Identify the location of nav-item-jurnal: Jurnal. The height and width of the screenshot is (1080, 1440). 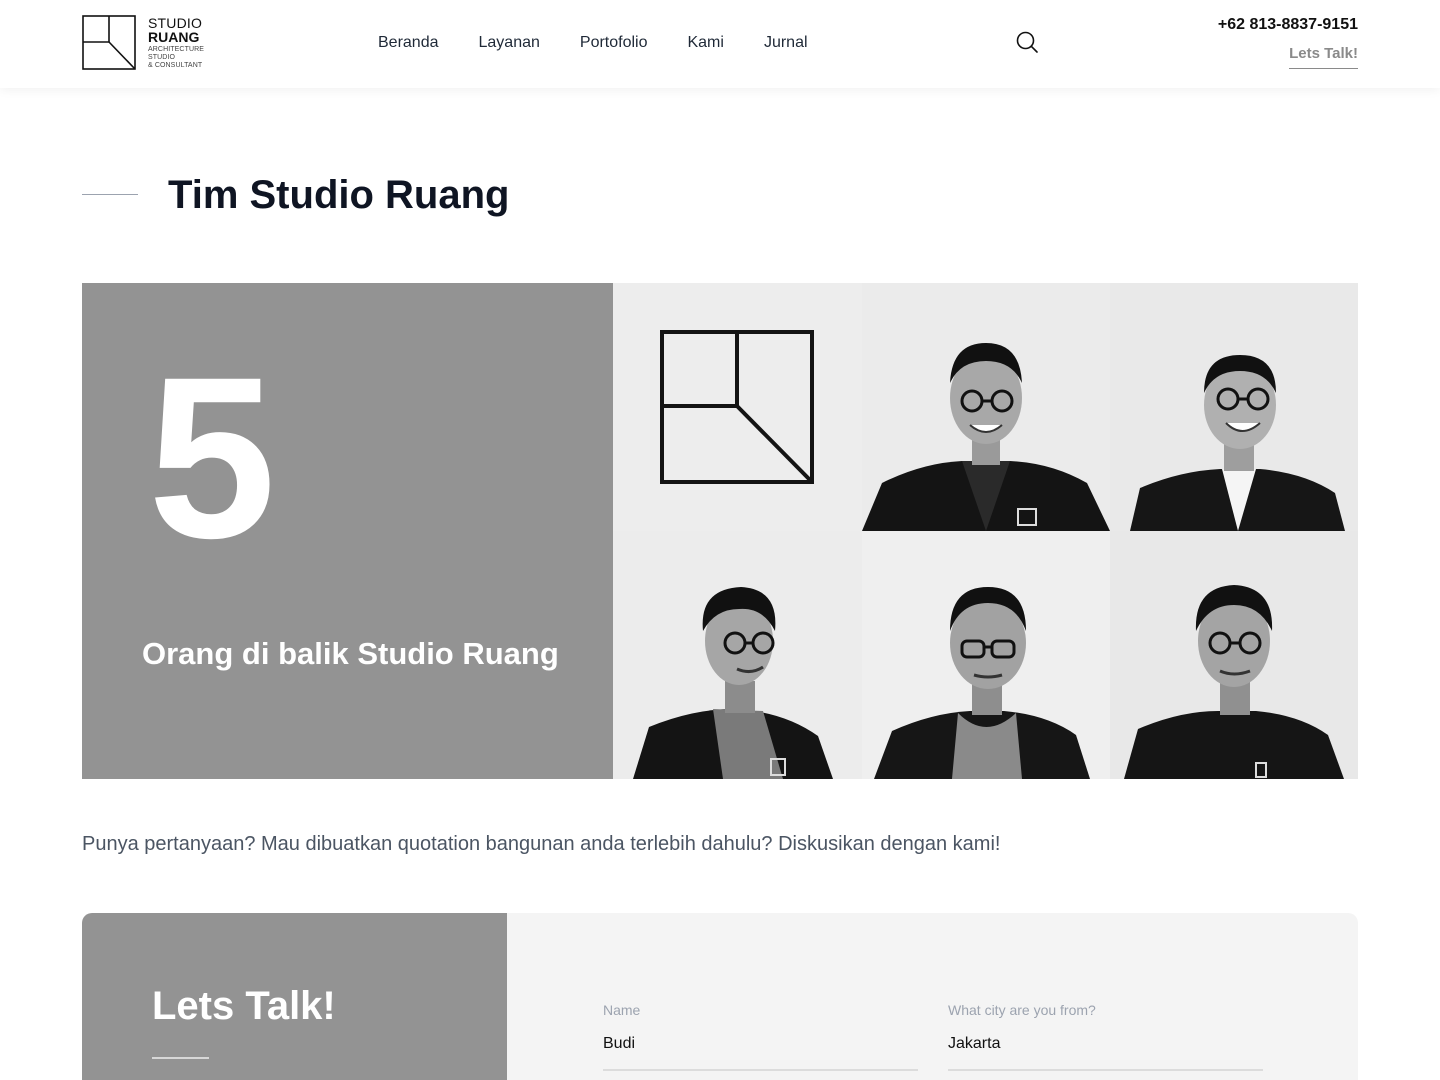
(786, 43).